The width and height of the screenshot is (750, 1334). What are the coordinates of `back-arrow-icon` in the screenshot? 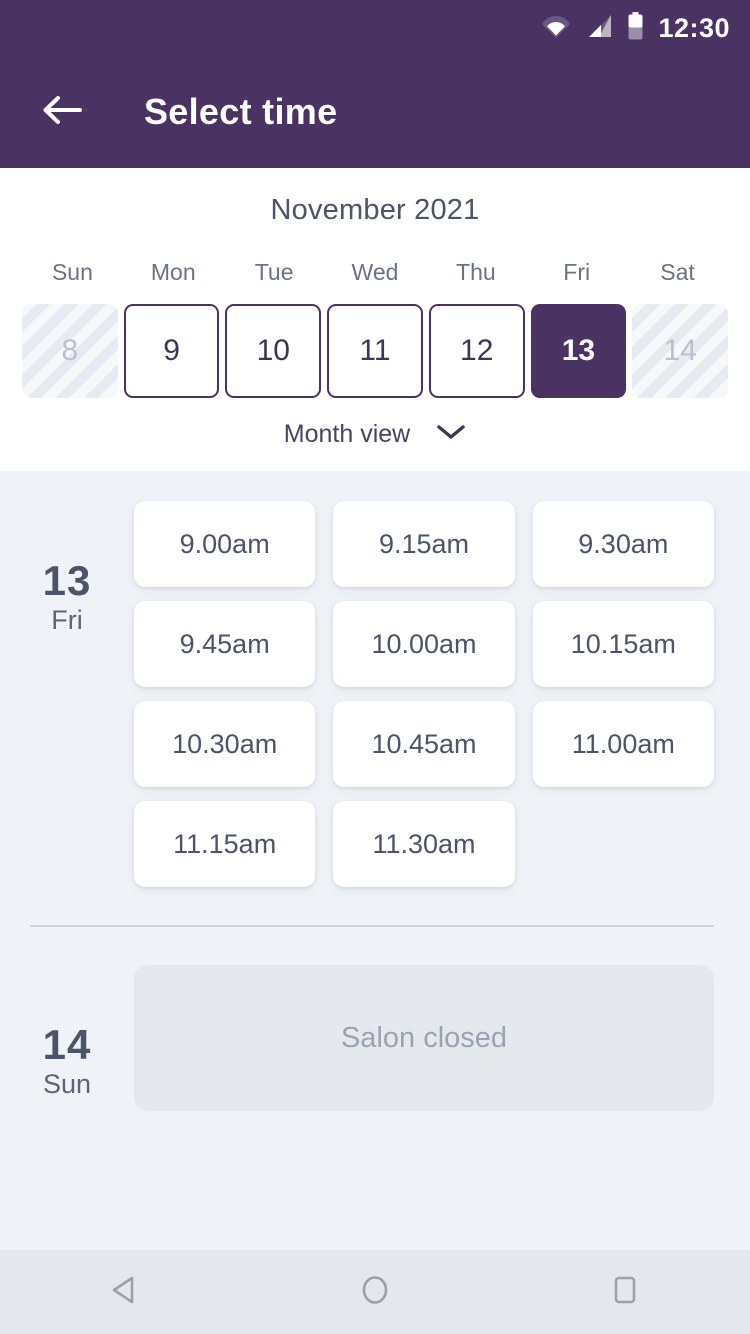 It's located at (62, 112).